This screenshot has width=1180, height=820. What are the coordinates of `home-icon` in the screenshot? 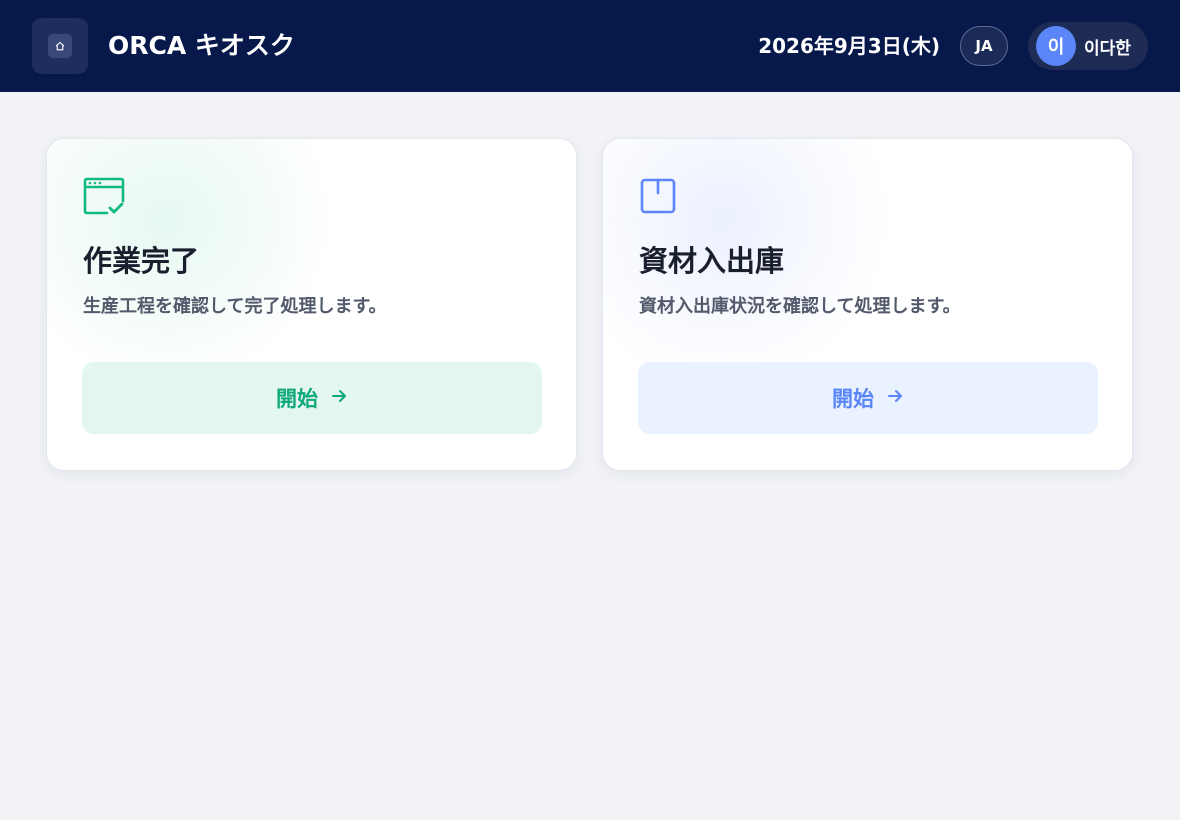 It's located at (60, 46).